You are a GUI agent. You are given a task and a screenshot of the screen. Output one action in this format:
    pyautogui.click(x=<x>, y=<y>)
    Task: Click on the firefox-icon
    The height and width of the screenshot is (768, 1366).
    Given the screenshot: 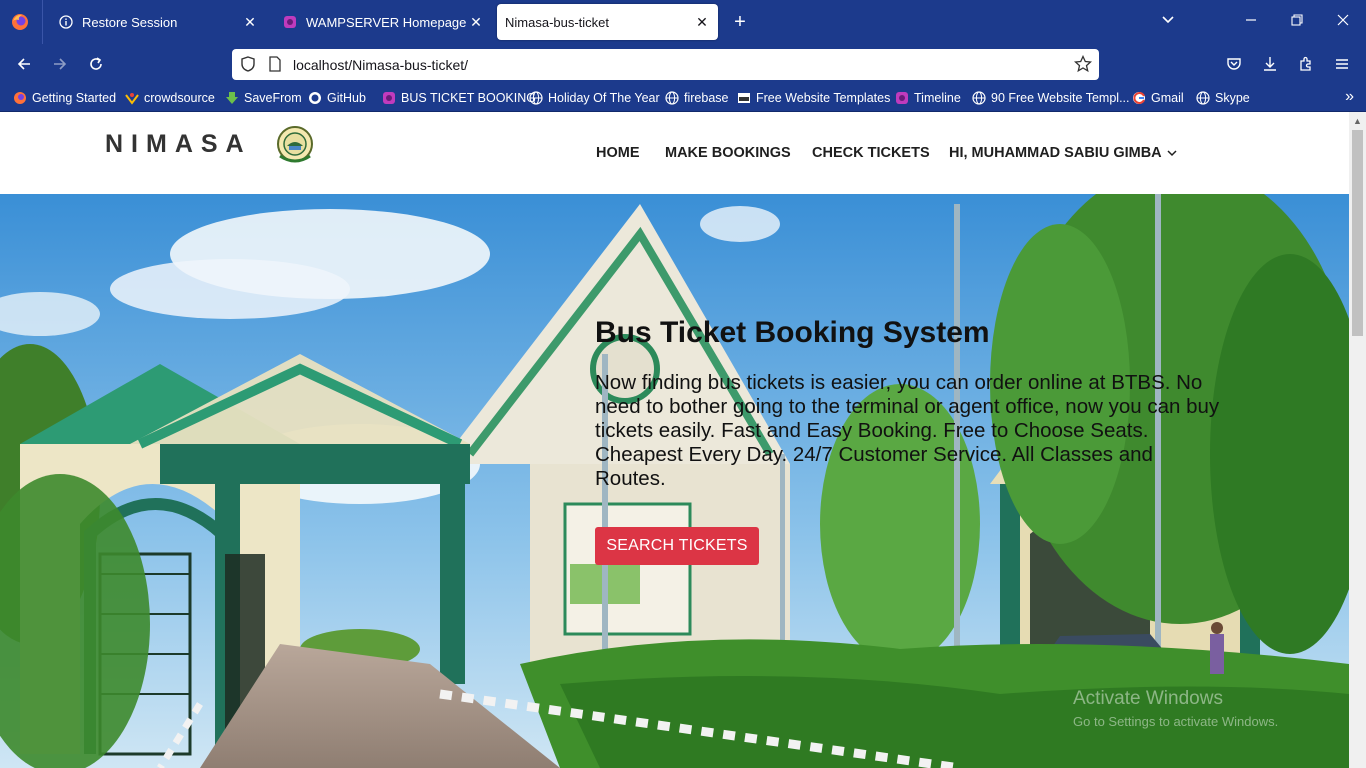 What is the action you would take?
    pyautogui.click(x=20, y=98)
    